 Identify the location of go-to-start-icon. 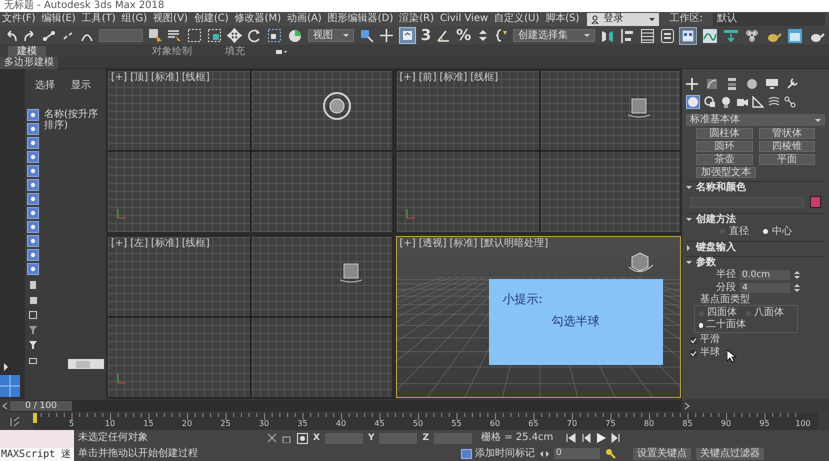
(571, 438).